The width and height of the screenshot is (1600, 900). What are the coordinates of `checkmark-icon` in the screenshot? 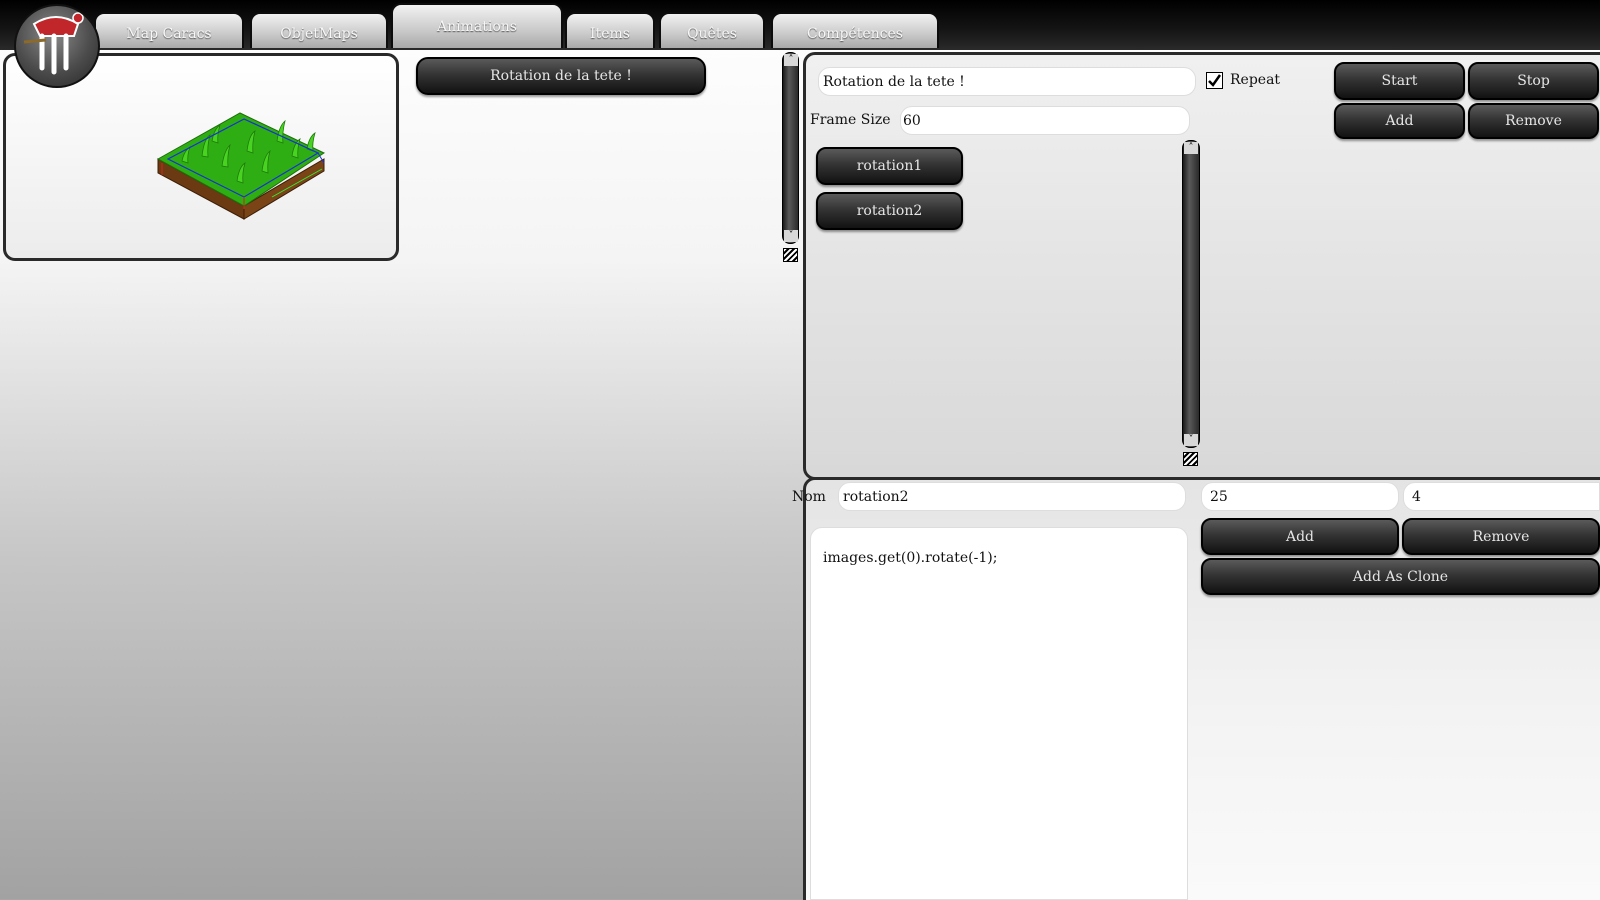 It's located at (1215, 80).